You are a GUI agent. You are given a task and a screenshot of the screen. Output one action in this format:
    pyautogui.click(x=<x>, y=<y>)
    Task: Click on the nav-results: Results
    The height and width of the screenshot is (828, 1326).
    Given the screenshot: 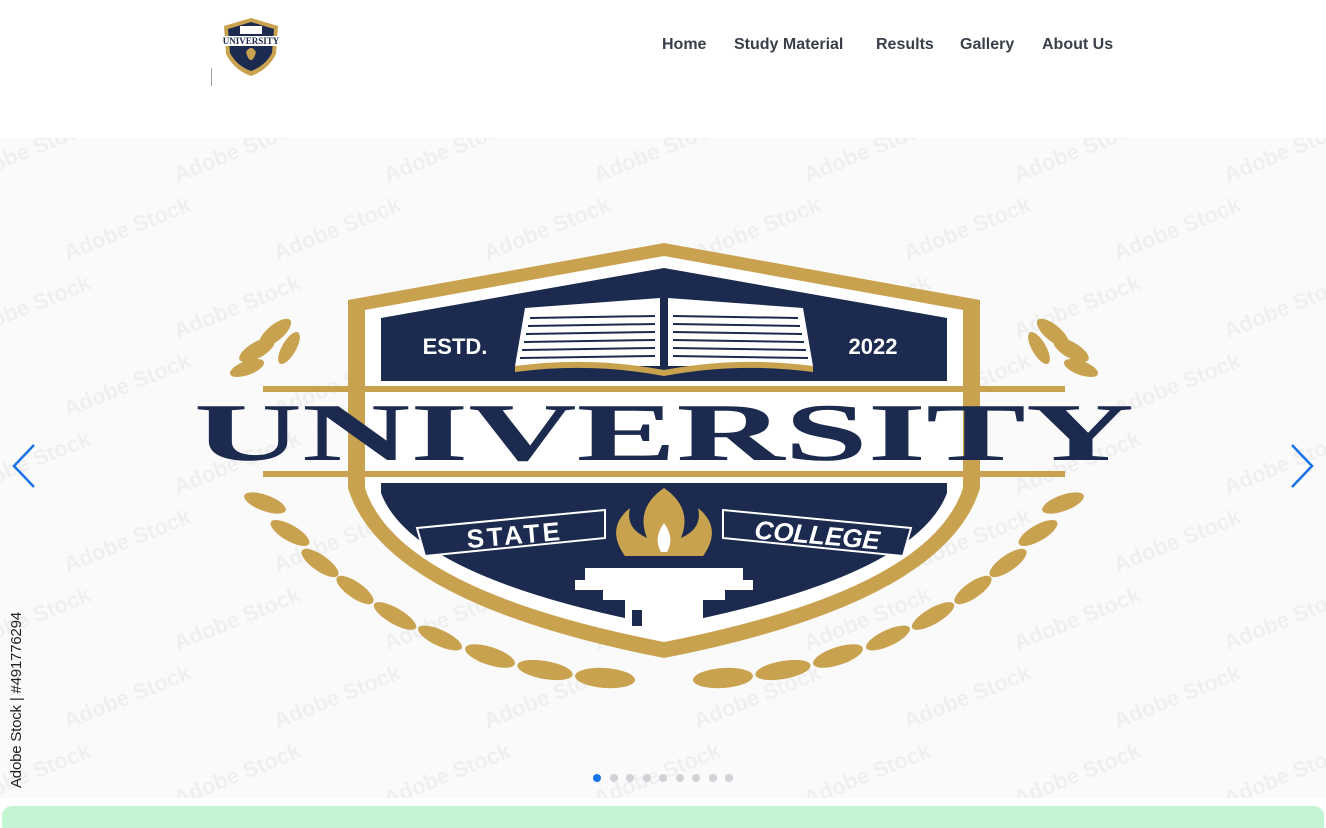 What is the action you would take?
    pyautogui.click(x=905, y=45)
    